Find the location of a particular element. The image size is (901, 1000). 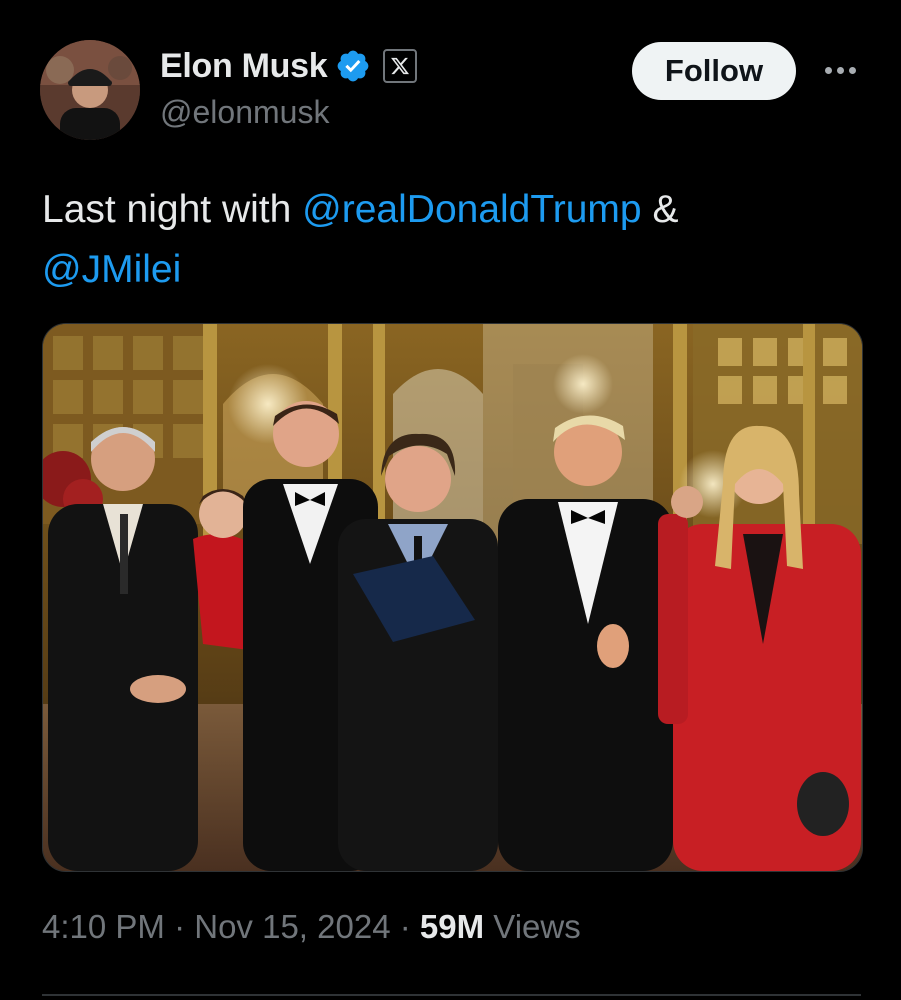

tweet-text-middle: & is located at coordinates (660, 209).